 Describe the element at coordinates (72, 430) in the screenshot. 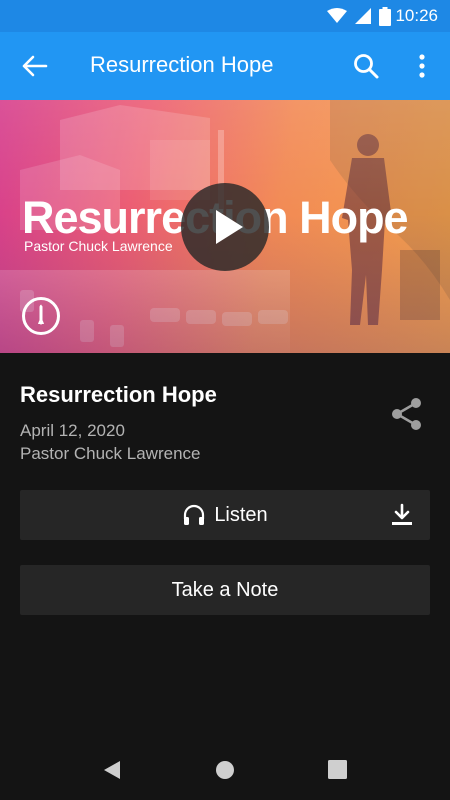

I see `sermon-date: April 12, 2020` at that location.